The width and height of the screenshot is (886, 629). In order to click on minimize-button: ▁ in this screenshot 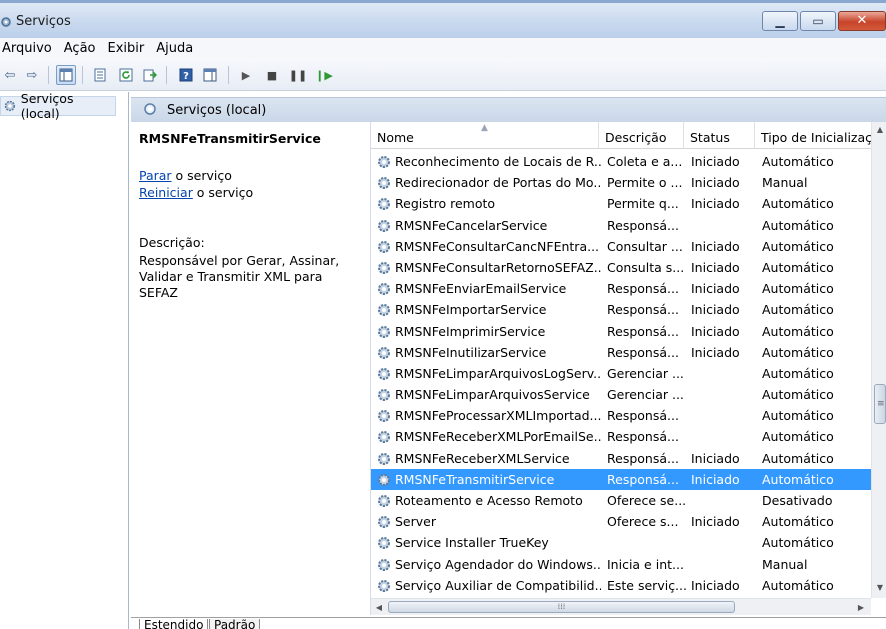, I will do `click(780, 21)`.